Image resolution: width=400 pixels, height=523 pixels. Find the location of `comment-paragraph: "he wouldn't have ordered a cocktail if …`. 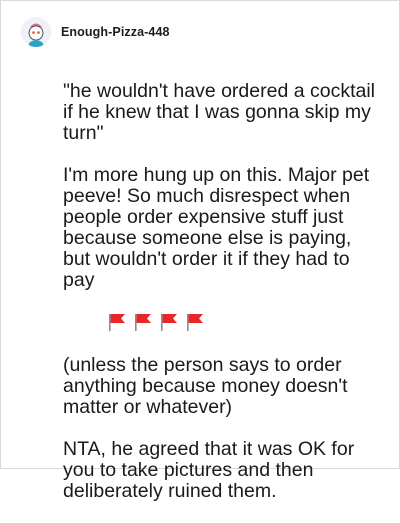

comment-paragraph: "he wouldn't have ordered a cocktail if … is located at coordinates (222, 112).